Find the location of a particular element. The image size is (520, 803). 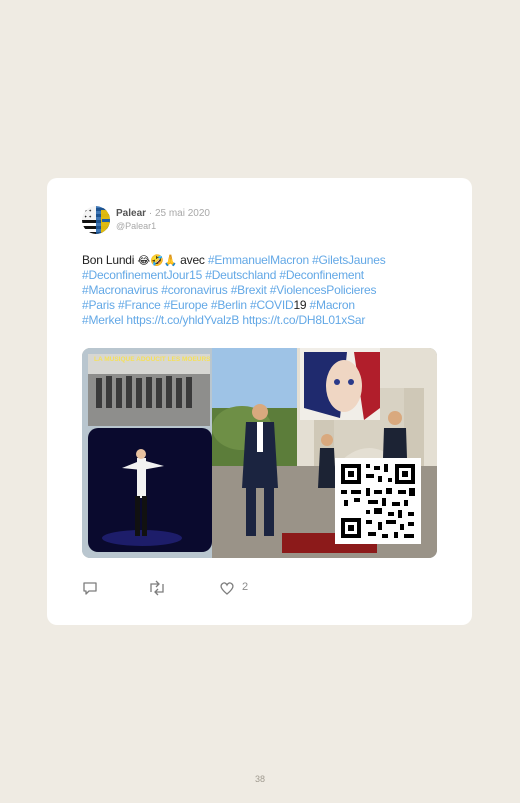

hashtag: #Macronavirus is located at coordinates (120, 290).